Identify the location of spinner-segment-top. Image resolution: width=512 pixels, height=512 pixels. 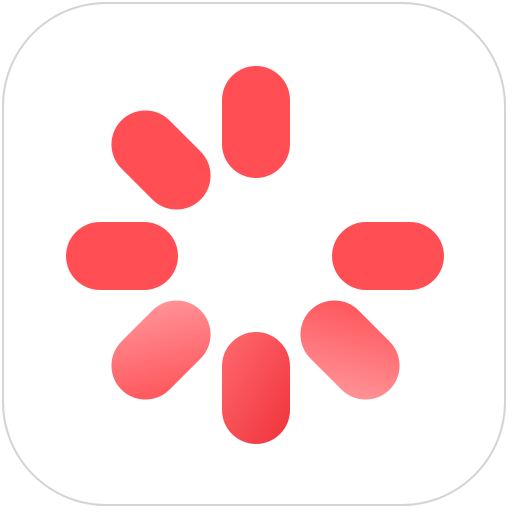
(256, 122).